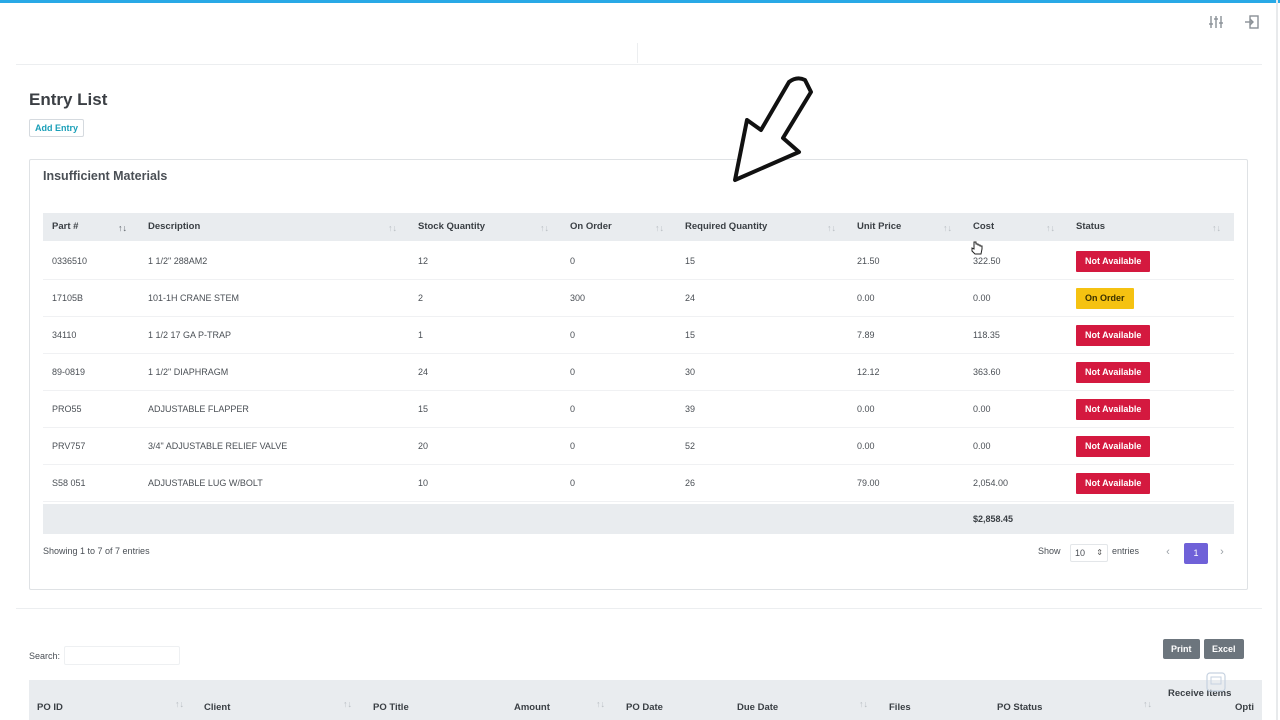  Describe the element at coordinates (983, 227) in the screenshot. I see `col-cost: Cost` at that location.